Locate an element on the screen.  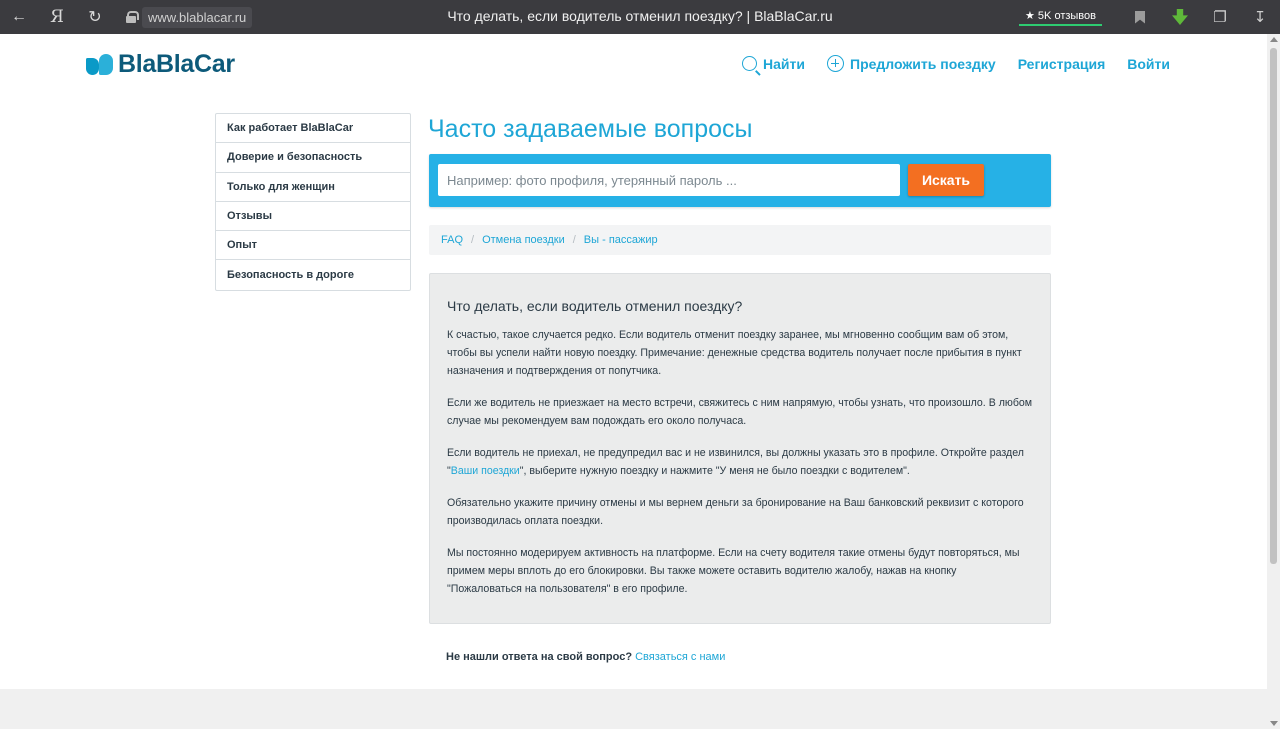
yandex-button: Я is located at coordinates (57, 17).